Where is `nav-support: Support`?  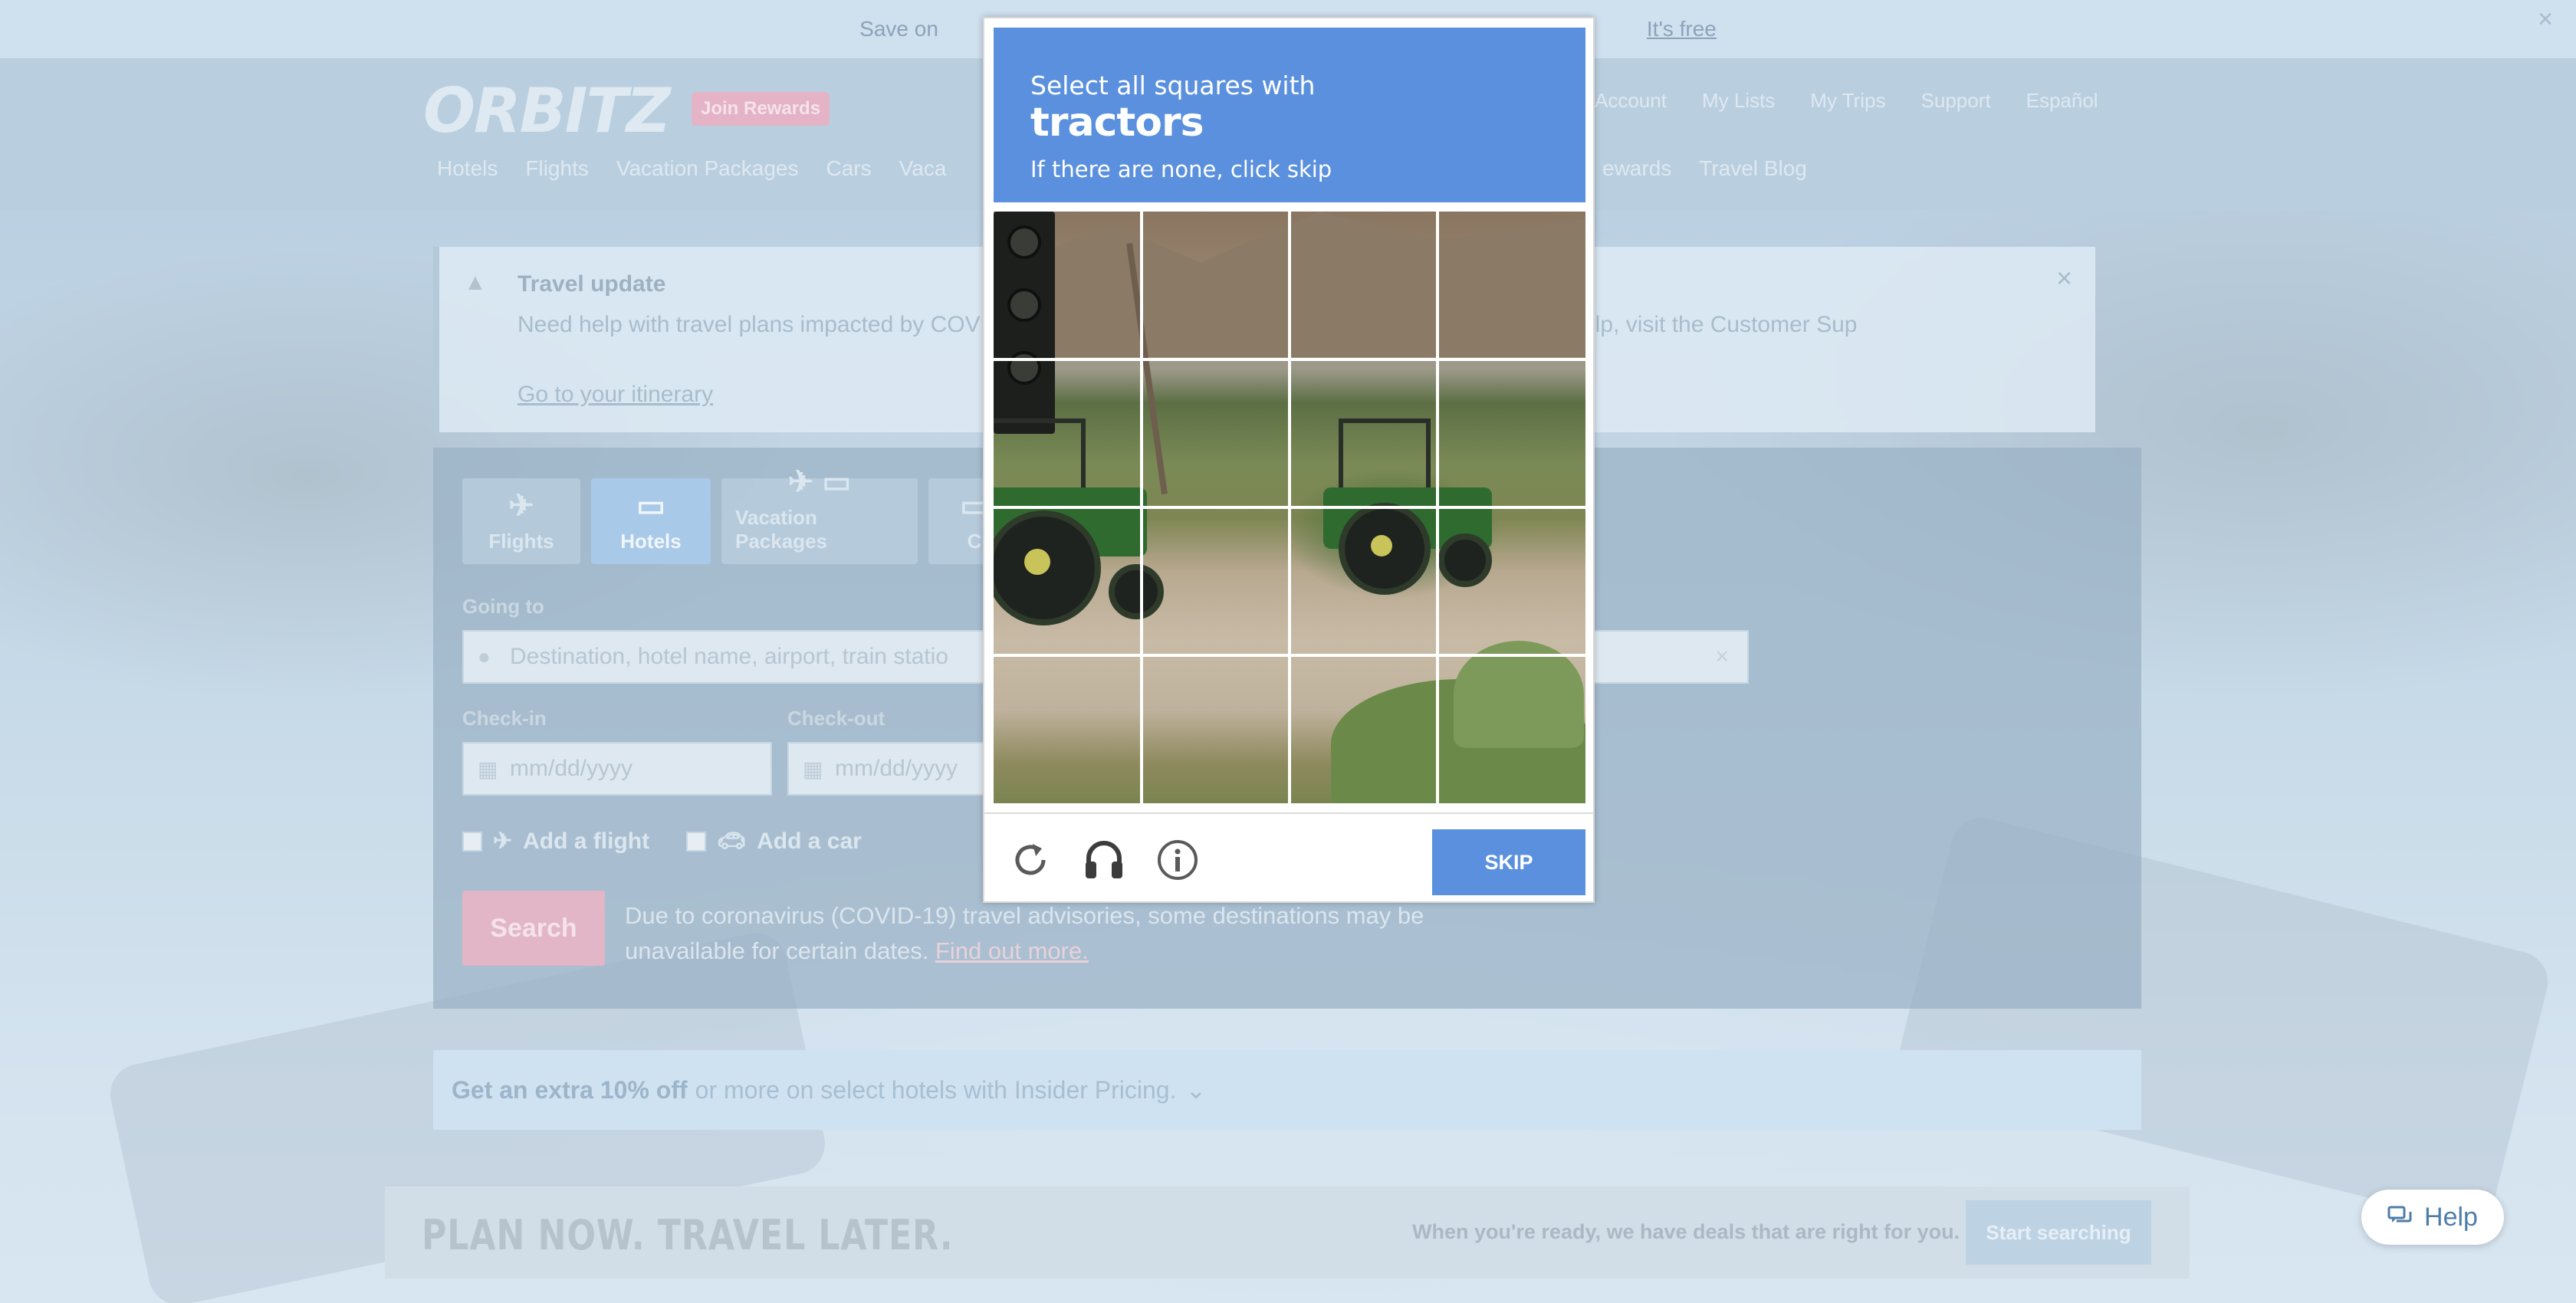
nav-support: Support is located at coordinates (1956, 101).